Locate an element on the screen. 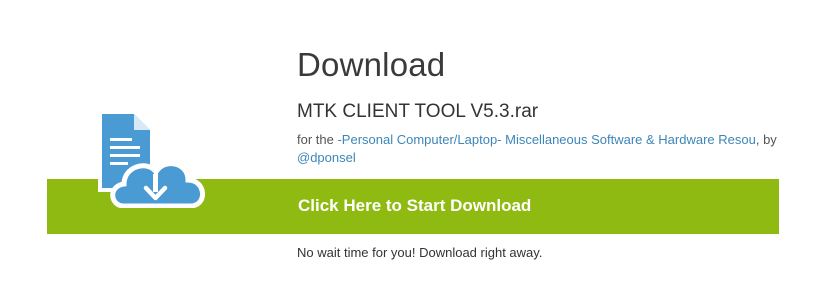 This screenshot has height=294, width=837. file-cloud-download-icon is located at coordinates (150, 158).